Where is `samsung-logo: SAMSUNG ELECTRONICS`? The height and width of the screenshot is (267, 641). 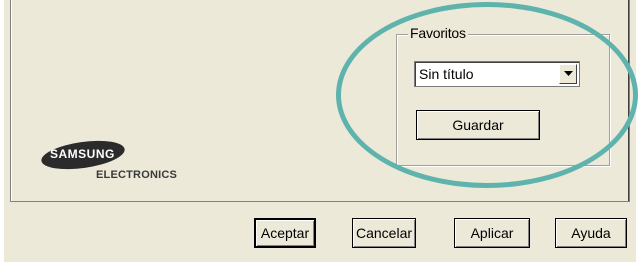 samsung-logo: SAMSUNG ELECTRONICS is located at coordinates (115, 170).